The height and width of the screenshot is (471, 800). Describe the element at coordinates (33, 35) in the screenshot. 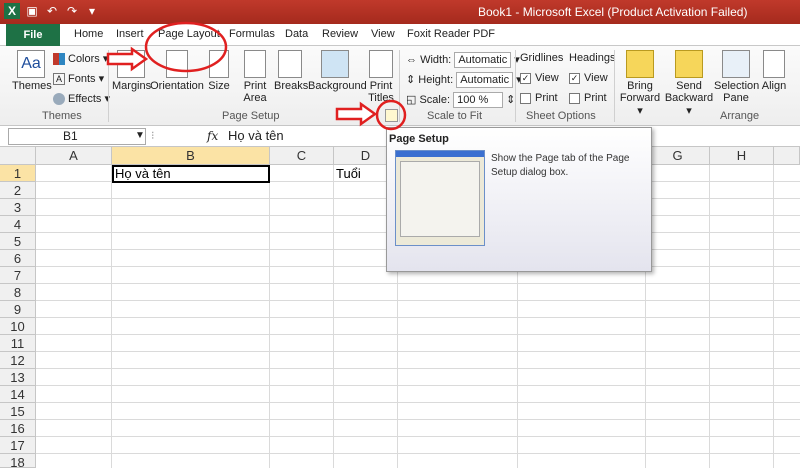

I see `tab-file: File` at that location.